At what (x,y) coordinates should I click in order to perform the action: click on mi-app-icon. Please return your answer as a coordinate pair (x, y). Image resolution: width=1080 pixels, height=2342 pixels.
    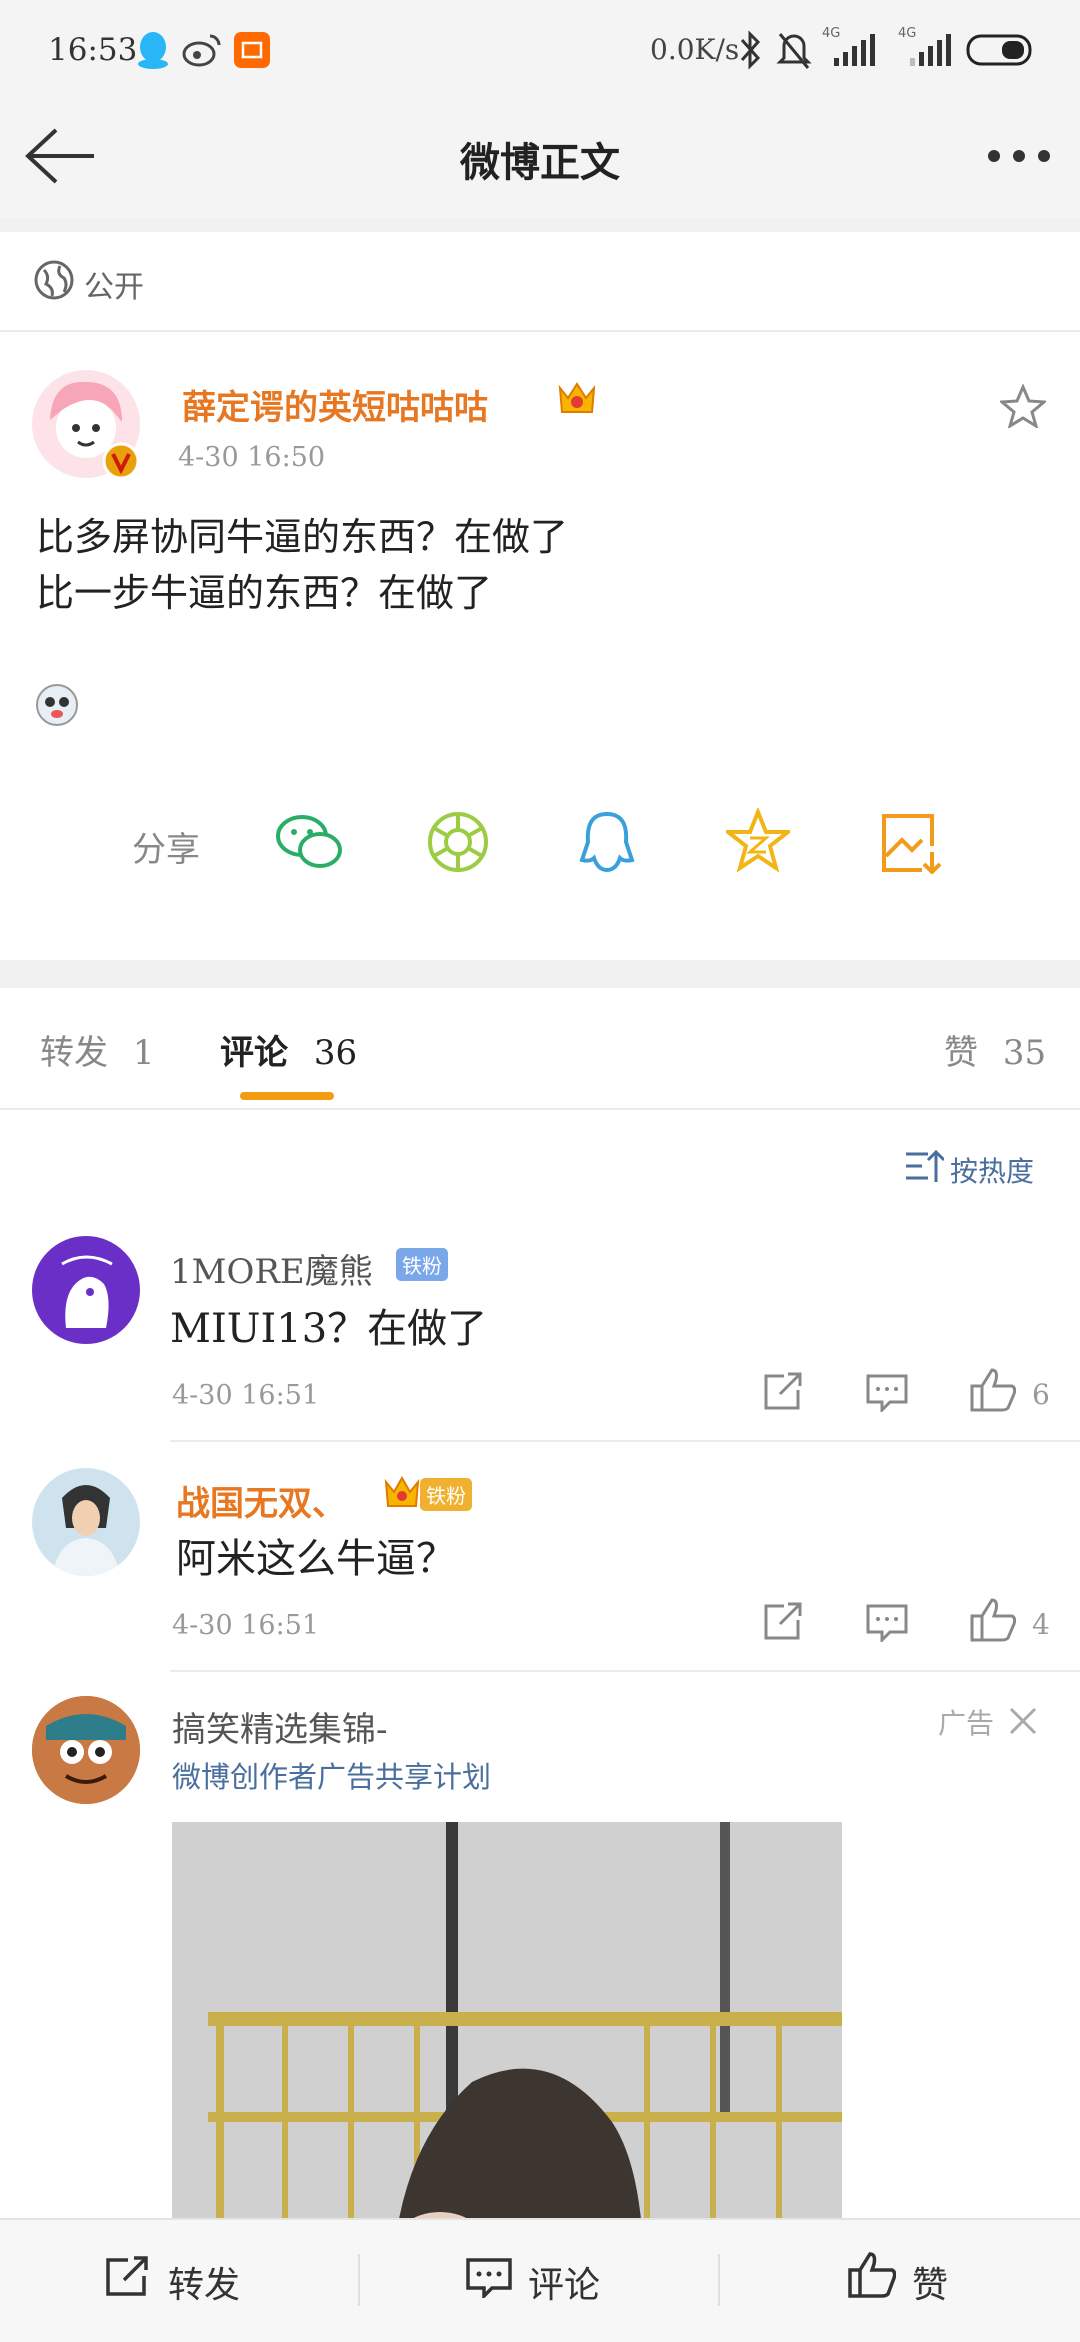
    Looking at the image, I should click on (252, 50).